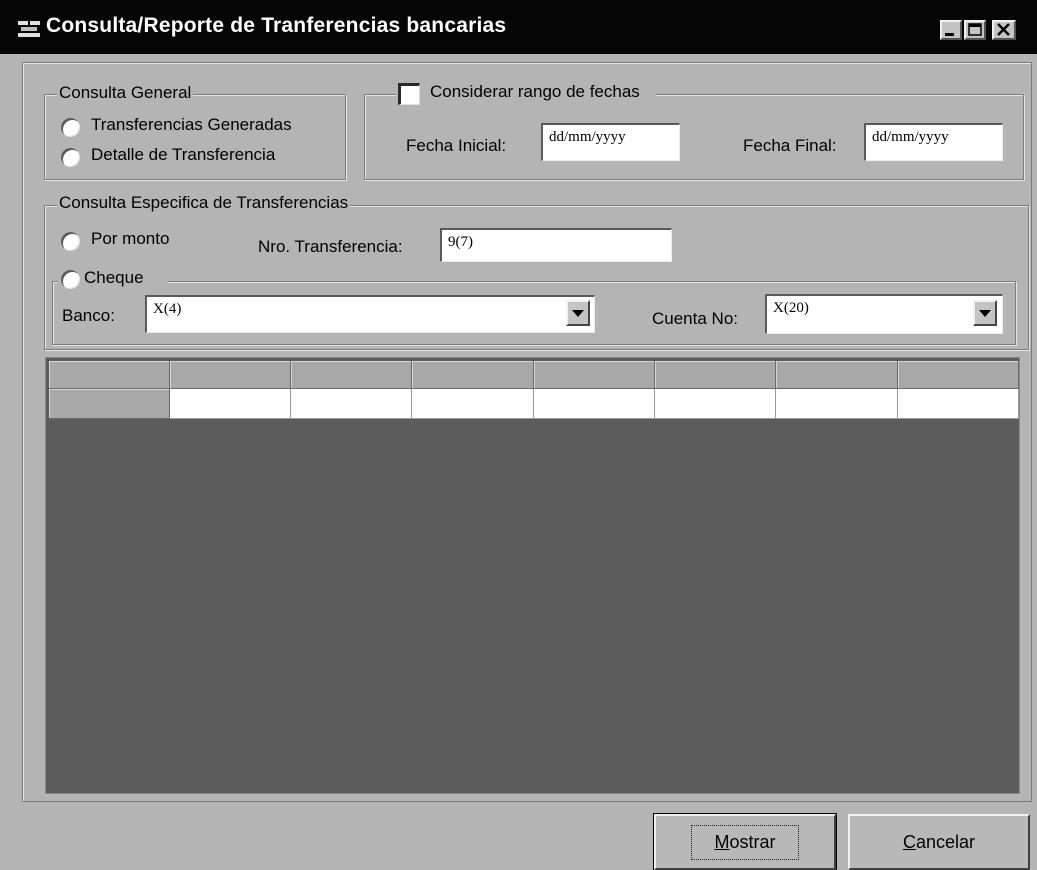  What do you see at coordinates (167, 309) in the screenshot?
I see `bank-combo-value: X(4)` at bounding box center [167, 309].